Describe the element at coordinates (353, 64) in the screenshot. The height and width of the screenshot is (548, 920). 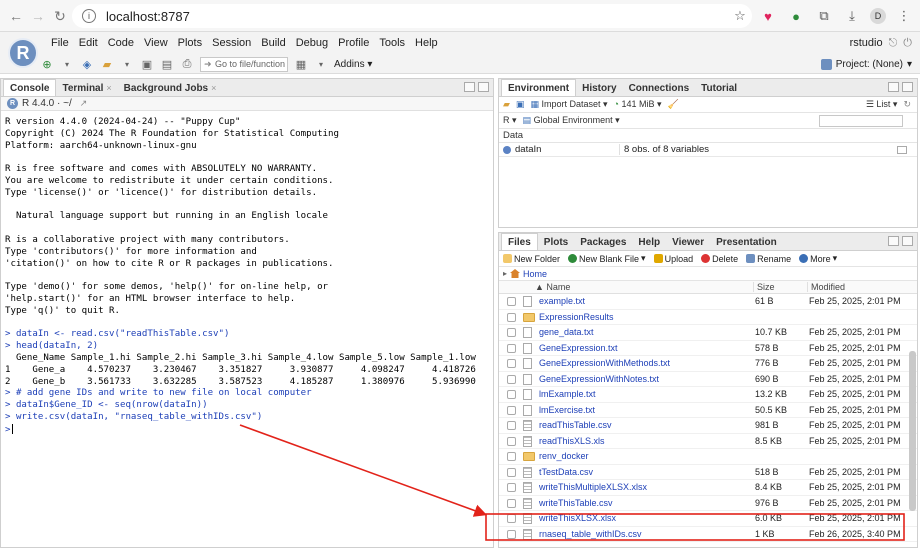
I see `addins-menu: Addins ▾` at that location.